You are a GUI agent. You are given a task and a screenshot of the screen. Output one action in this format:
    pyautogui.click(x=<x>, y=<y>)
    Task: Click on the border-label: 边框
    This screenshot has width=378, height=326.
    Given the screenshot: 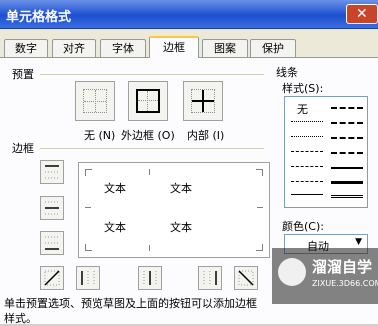 What is the action you would take?
    pyautogui.click(x=23, y=148)
    